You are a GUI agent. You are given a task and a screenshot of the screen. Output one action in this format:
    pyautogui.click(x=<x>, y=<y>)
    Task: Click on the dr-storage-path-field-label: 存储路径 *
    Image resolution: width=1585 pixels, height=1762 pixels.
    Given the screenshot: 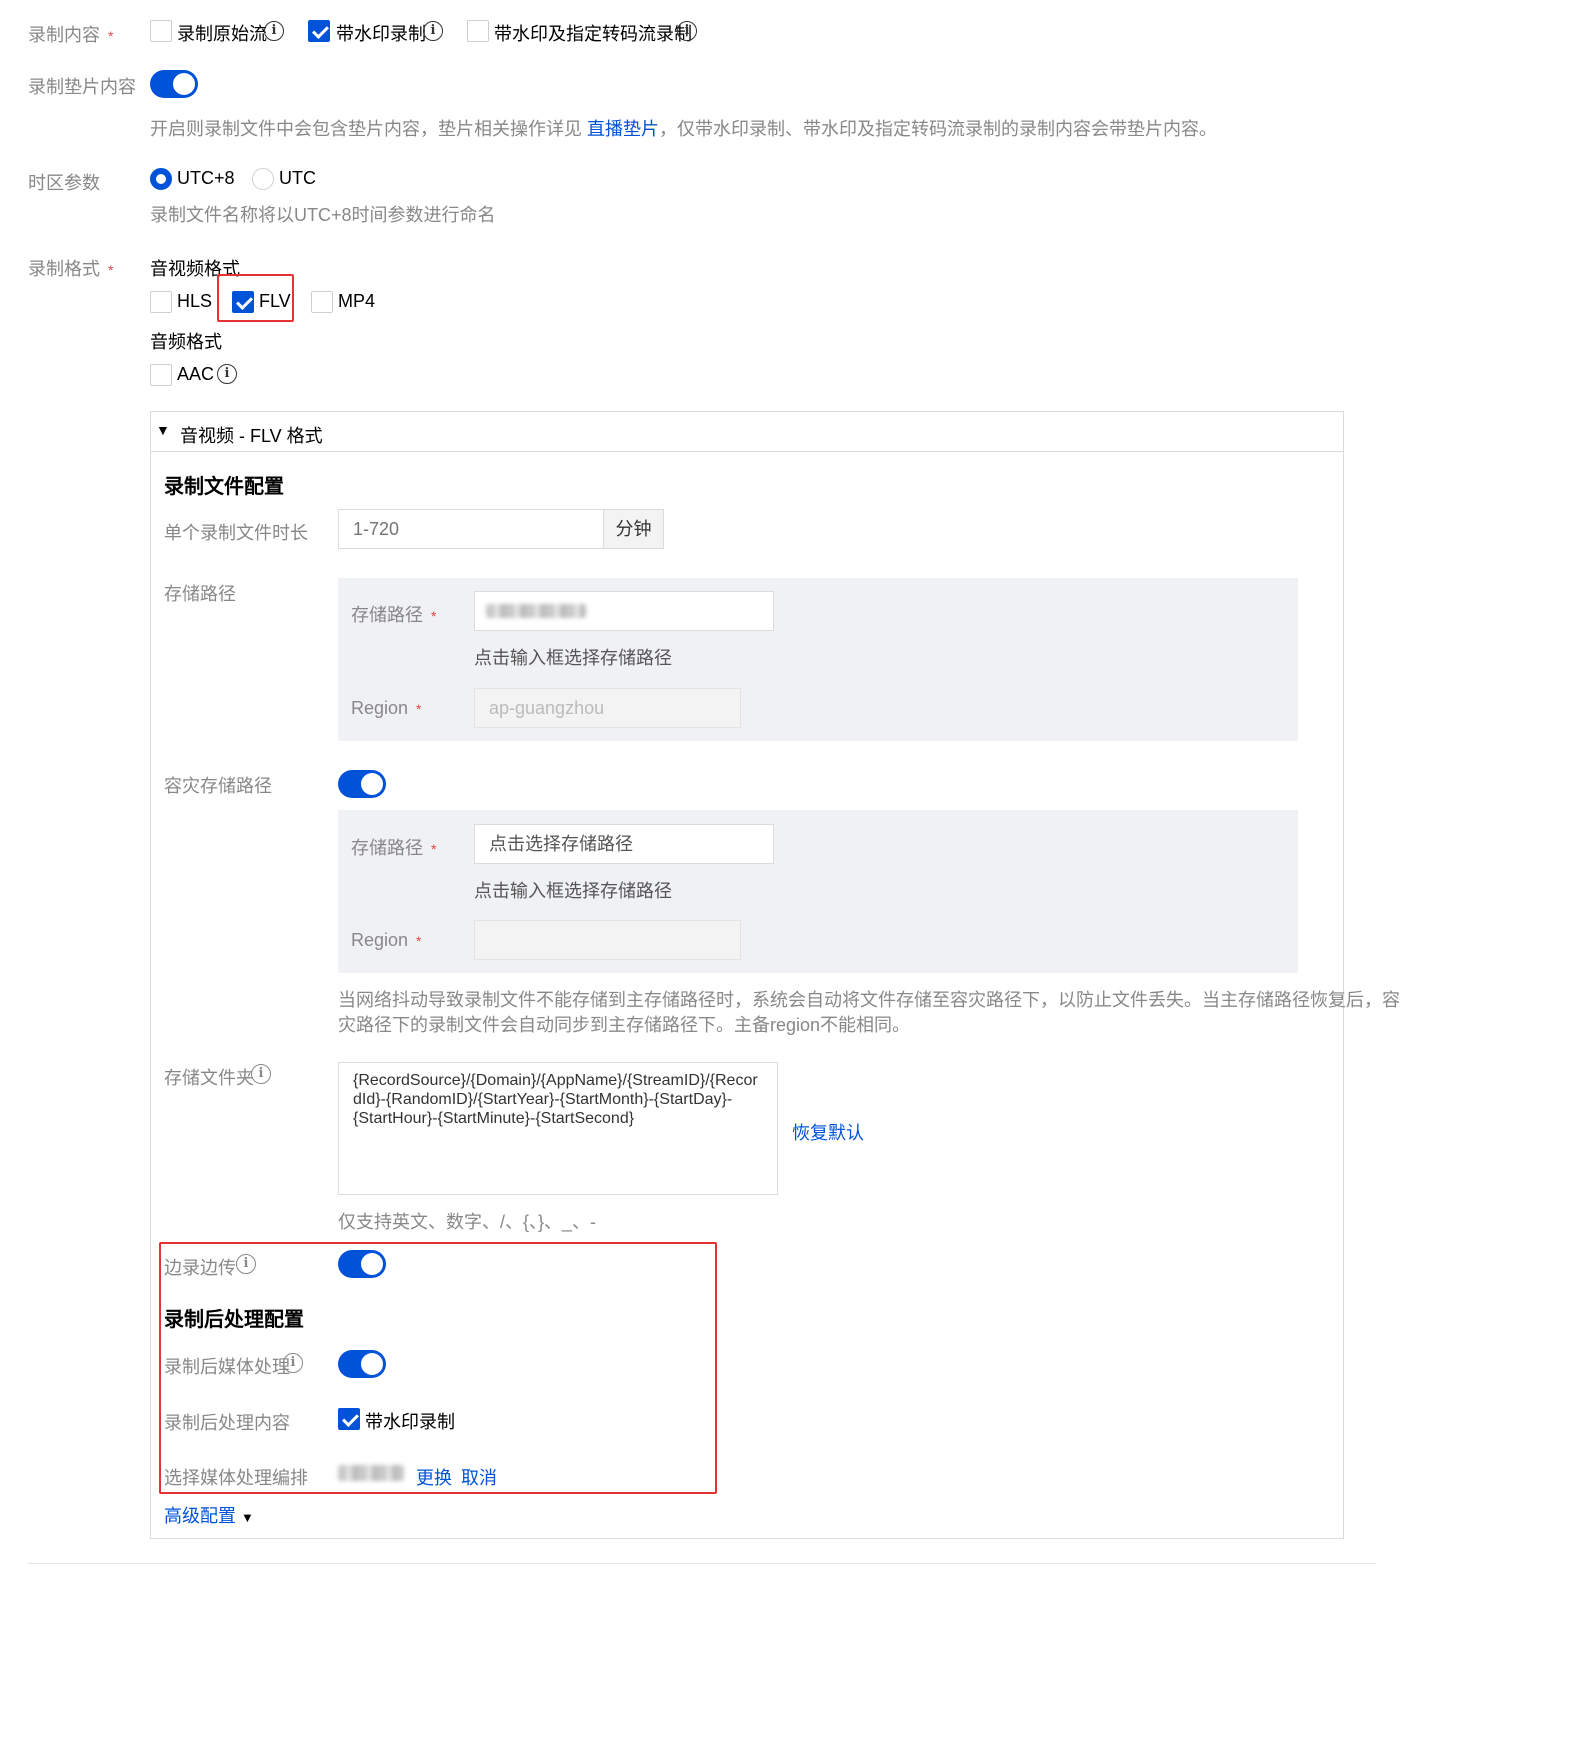 What is the action you would take?
    pyautogui.click(x=394, y=848)
    